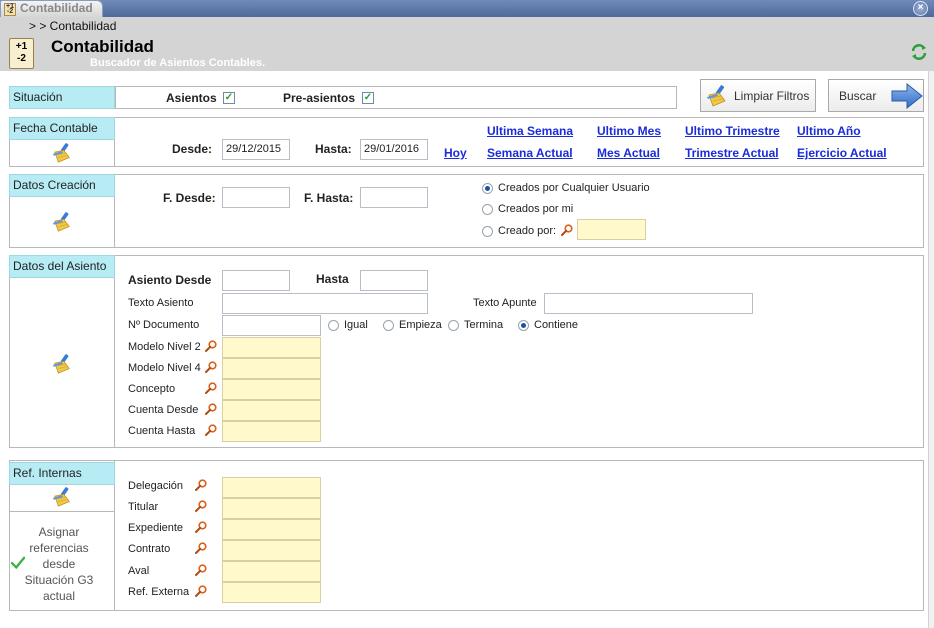  I want to click on modelo-nivel-4-input, so click(271, 368).